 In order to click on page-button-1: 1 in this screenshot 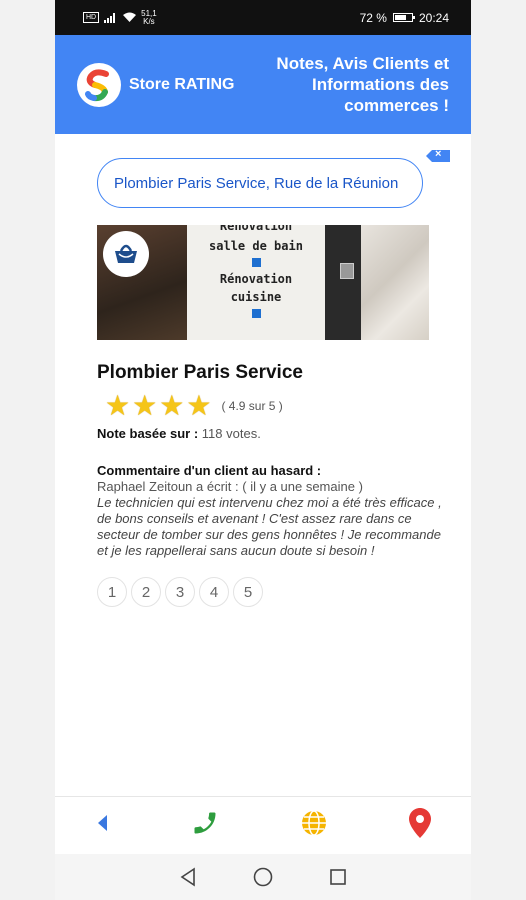, I will do `click(112, 592)`.